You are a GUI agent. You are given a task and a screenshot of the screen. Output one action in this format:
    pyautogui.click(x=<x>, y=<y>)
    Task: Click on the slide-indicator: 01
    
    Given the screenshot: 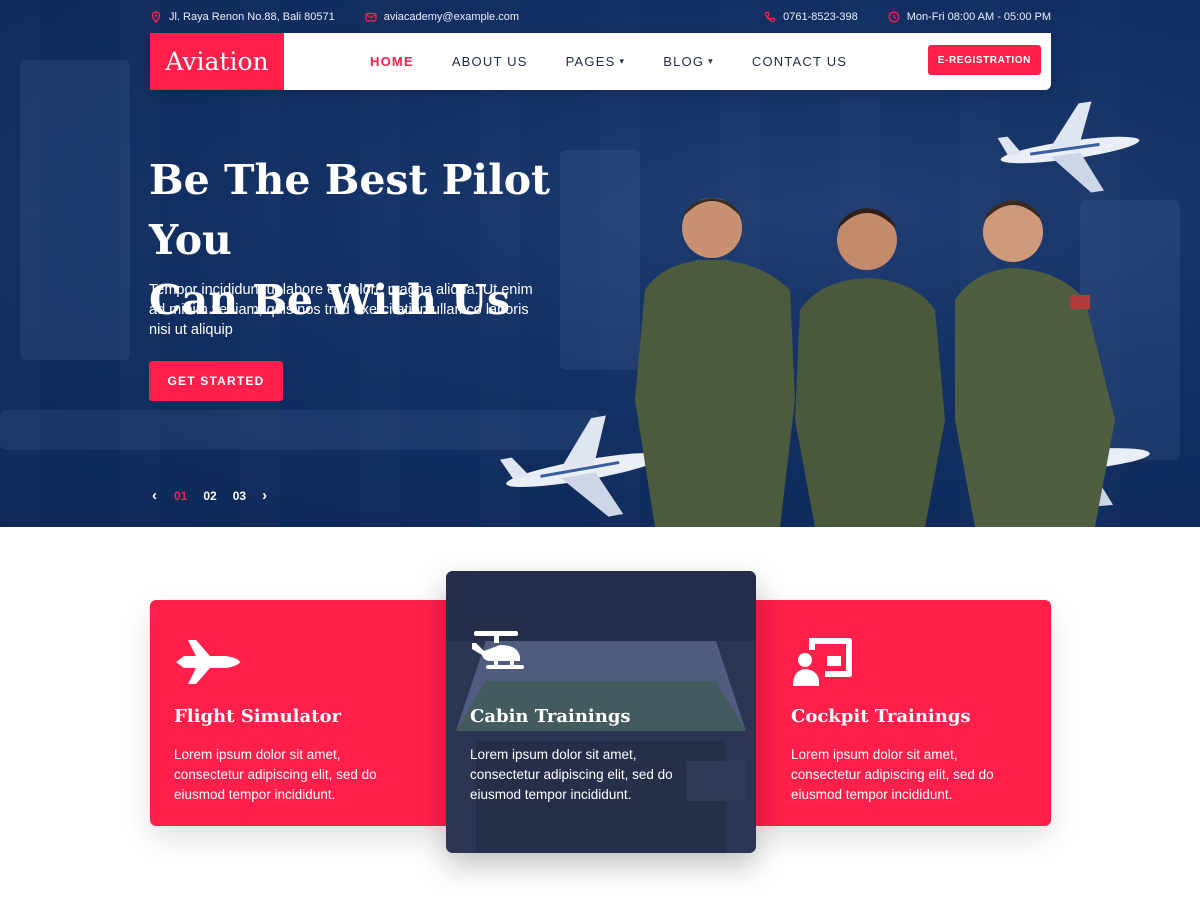 What is the action you would take?
    pyautogui.click(x=180, y=496)
    